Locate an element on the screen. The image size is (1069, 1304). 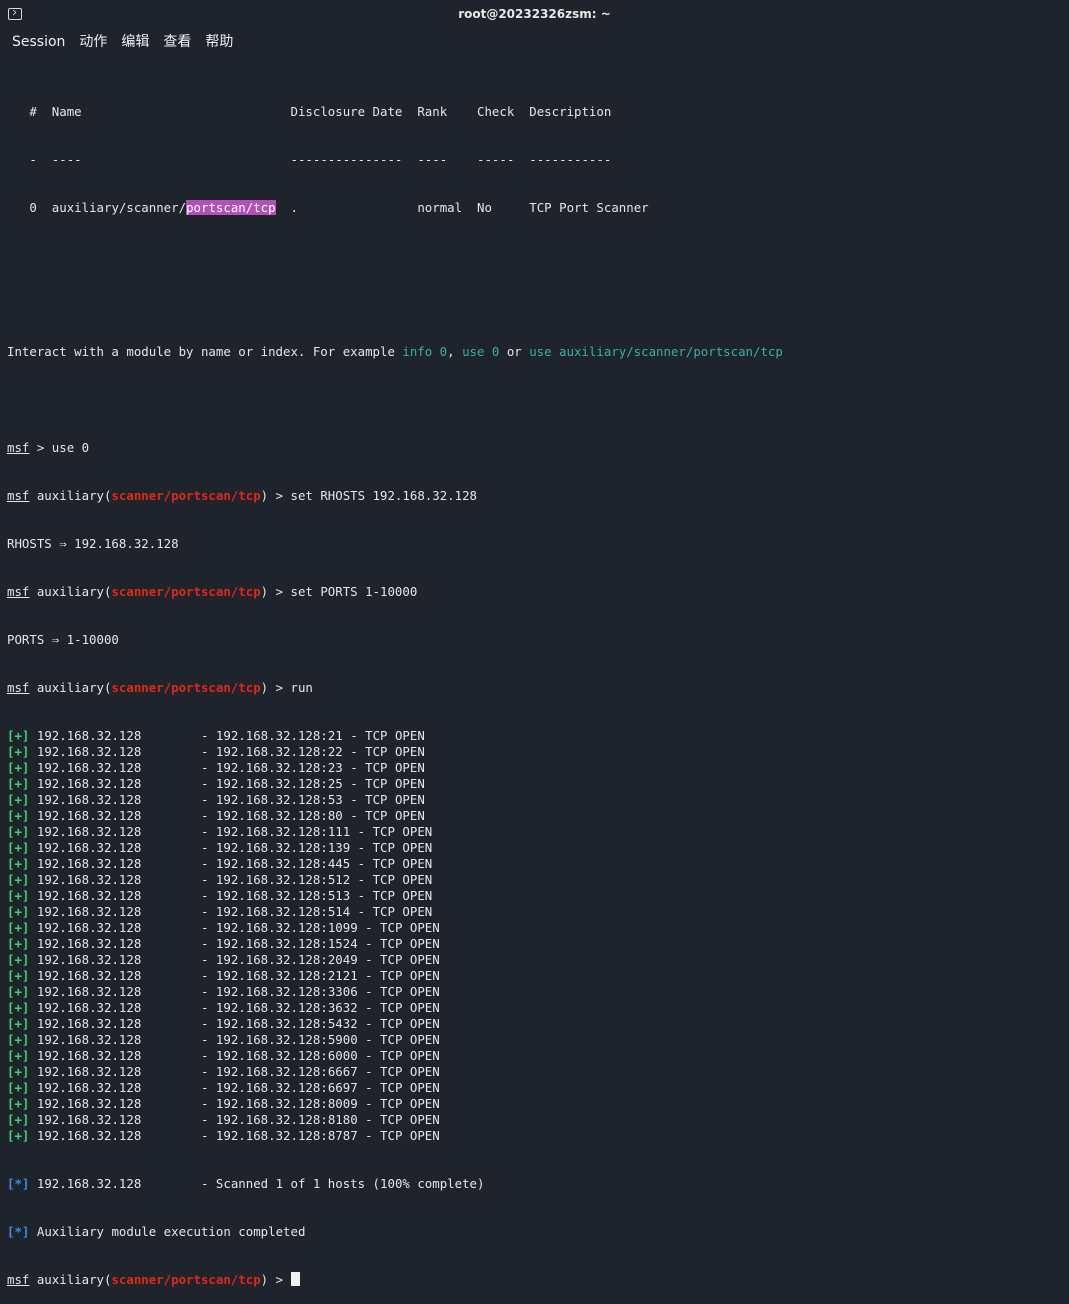
command-output: PORTS ⇒ 1-10000 is located at coordinates (63, 639).